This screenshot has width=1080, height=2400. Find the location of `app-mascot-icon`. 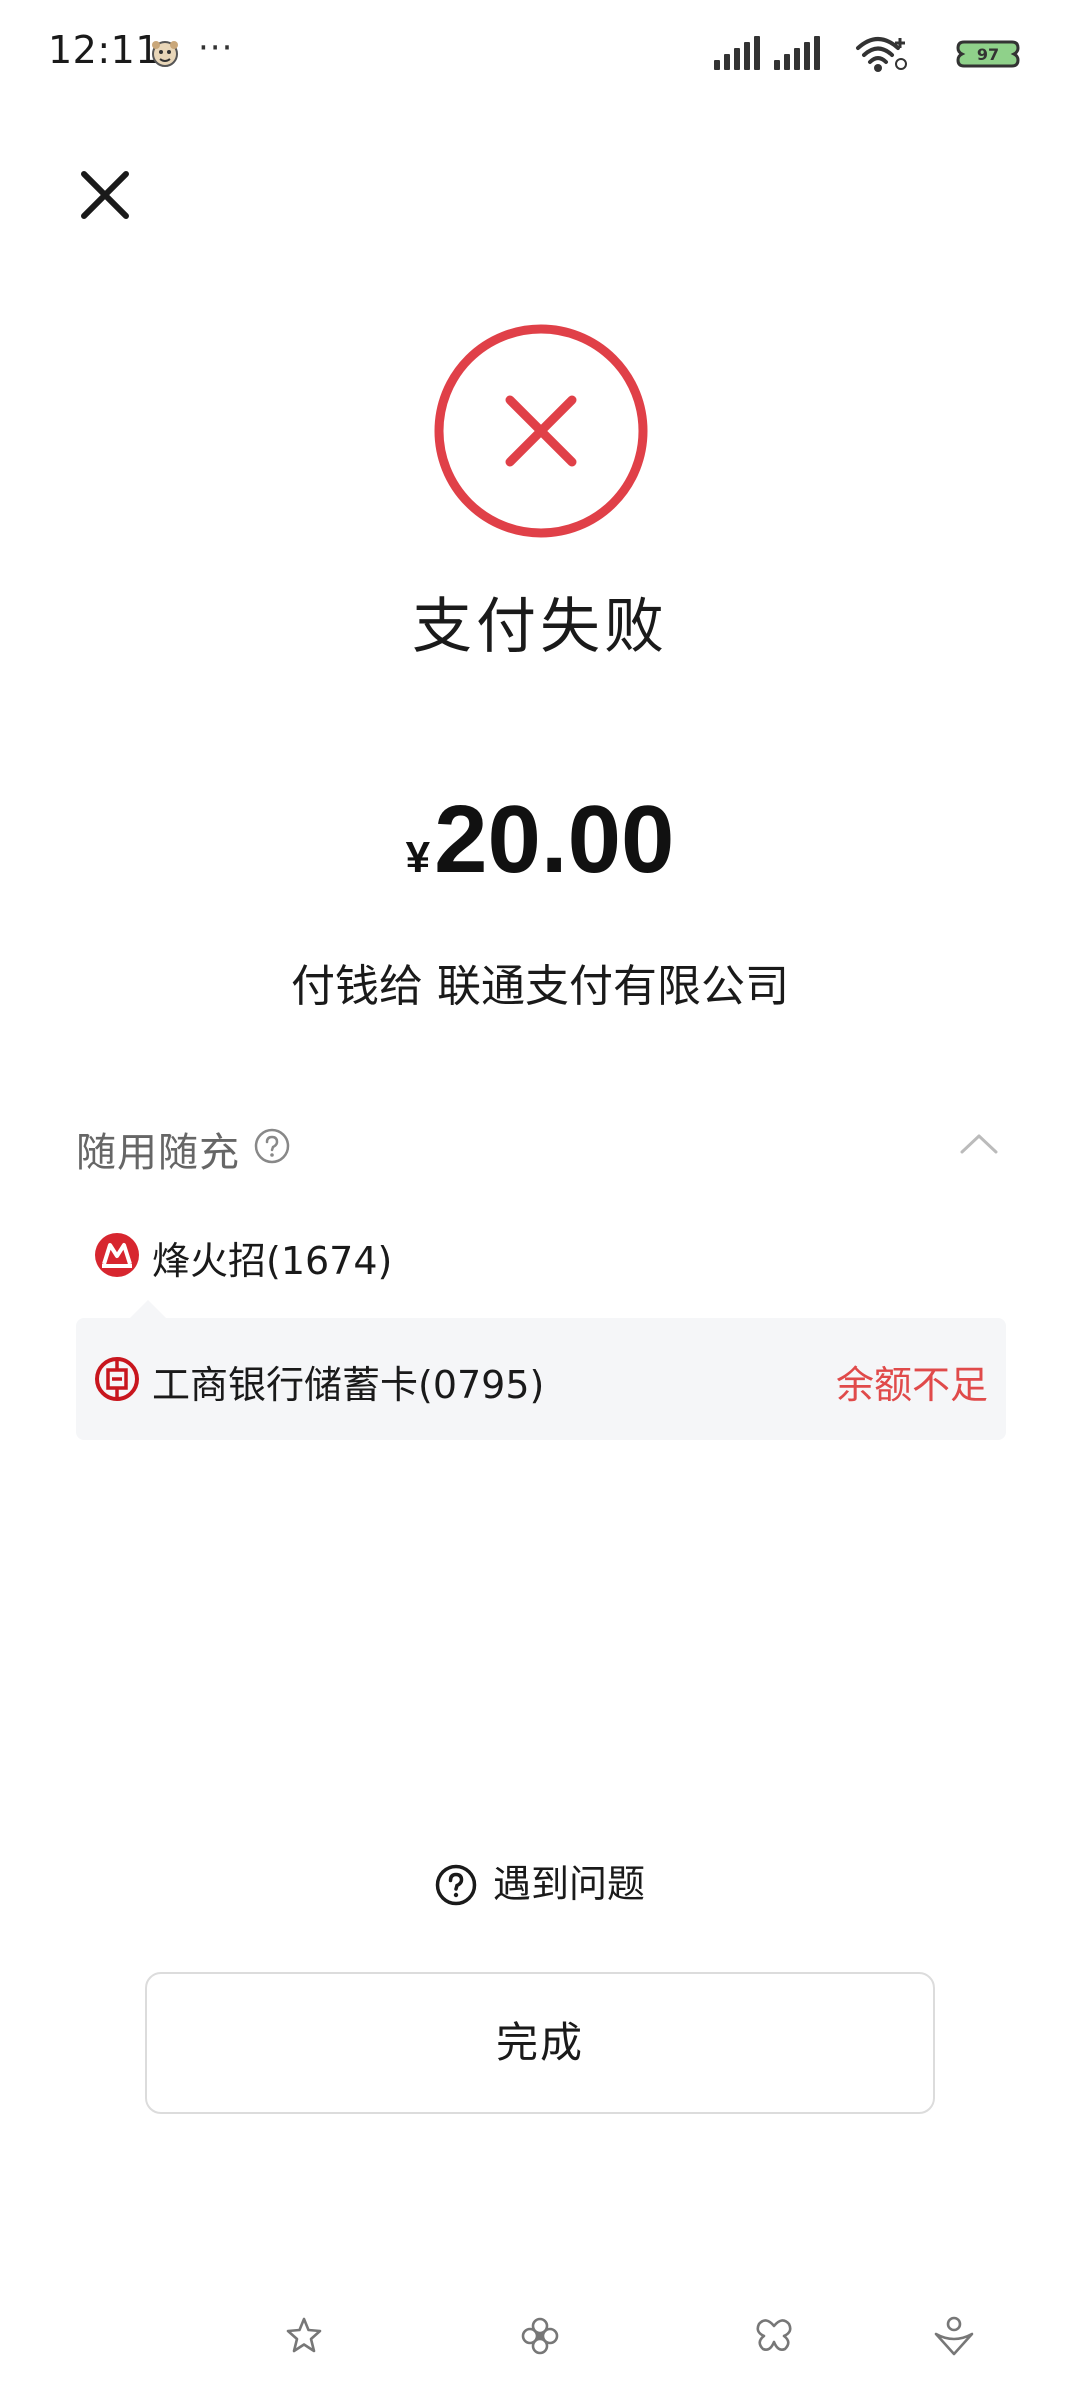

app-mascot-icon is located at coordinates (165, 54).